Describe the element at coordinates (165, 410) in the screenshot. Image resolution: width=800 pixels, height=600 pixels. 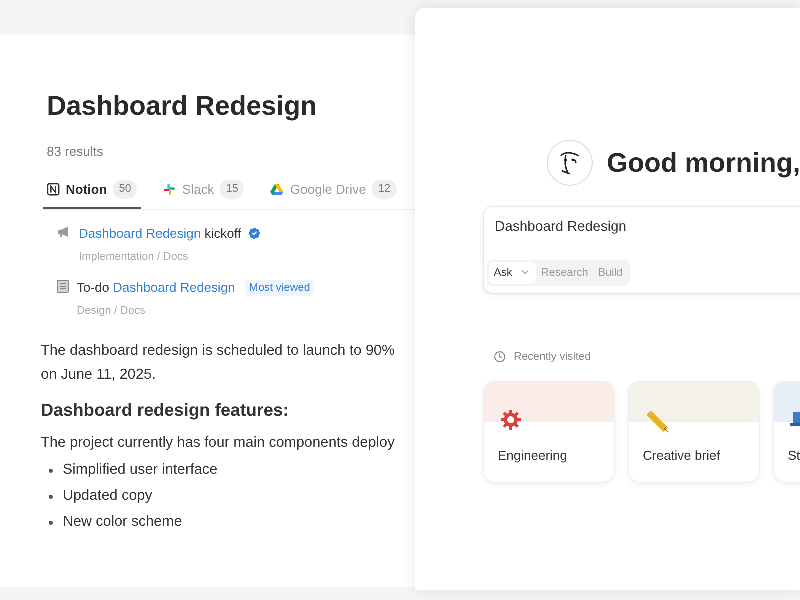
I see `section-heading: Dashboard redesign features:` at that location.